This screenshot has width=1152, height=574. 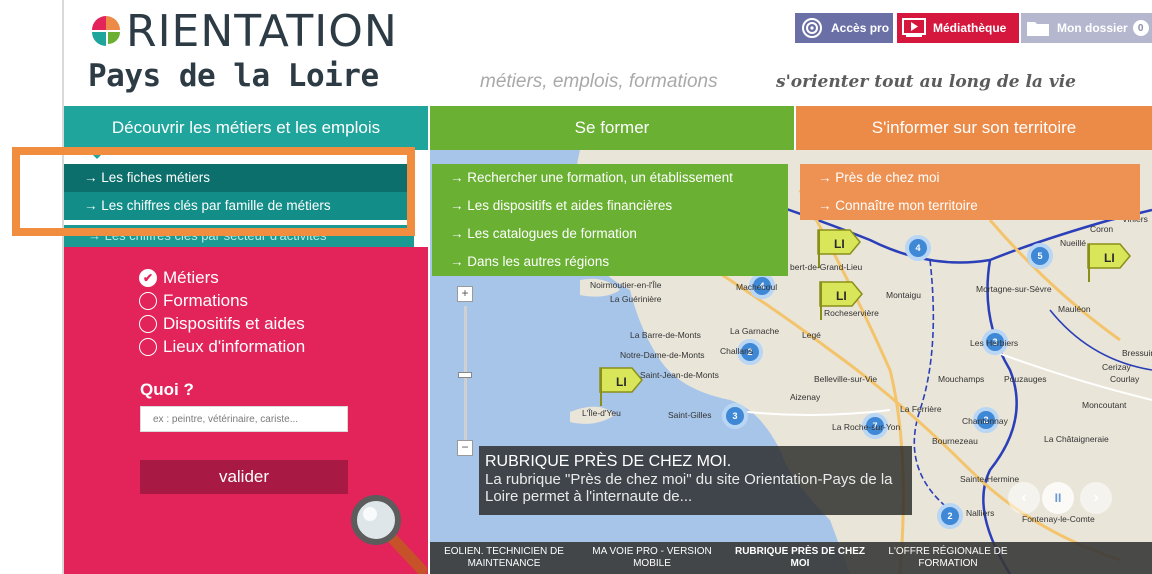 What do you see at coordinates (948, 558) in the screenshot?
I see `slide-tab-offre-regionale: L'OFFRE RÉGIONALE DE FORMATION` at bounding box center [948, 558].